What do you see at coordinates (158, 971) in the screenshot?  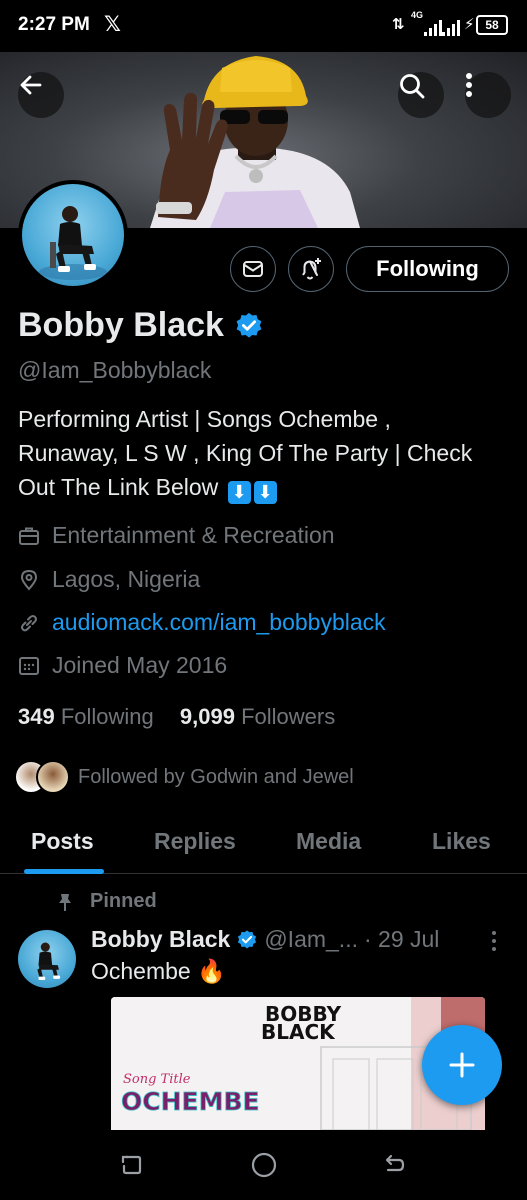 I see `post-text: Ochembe 🔥` at bounding box center [158, 971].